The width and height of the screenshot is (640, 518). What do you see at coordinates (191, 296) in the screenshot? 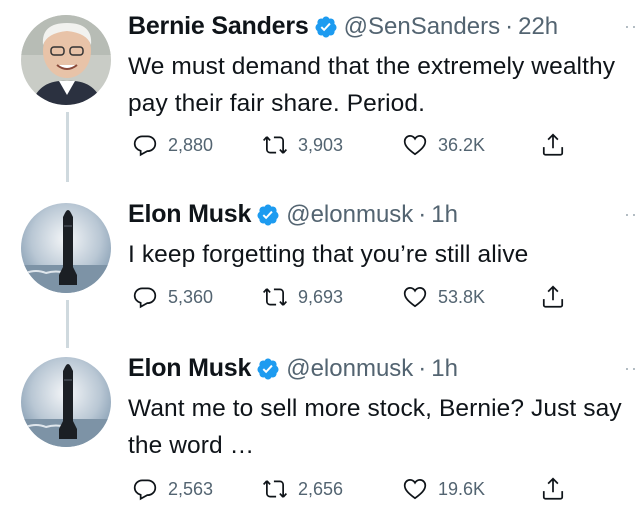
I see `reply-count: 5,360` at bounding box center [191, 296].